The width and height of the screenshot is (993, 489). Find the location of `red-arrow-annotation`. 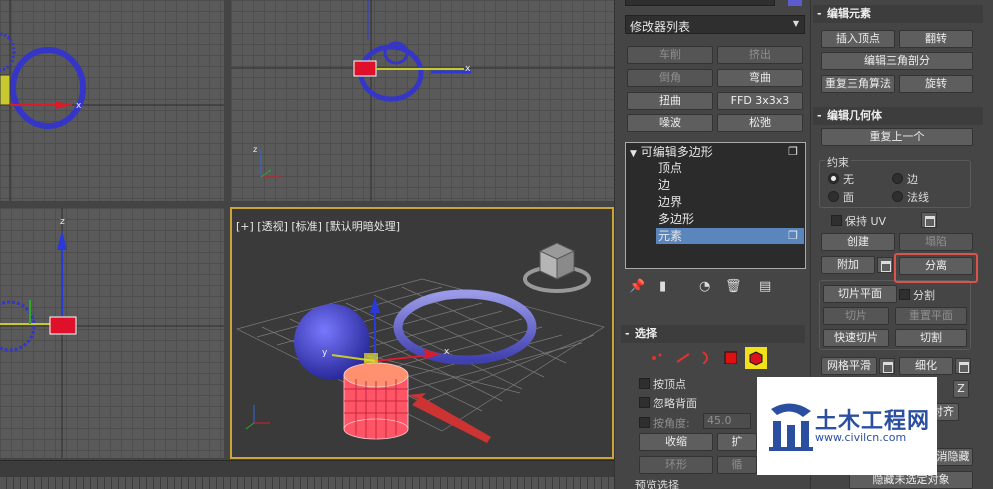

red-arrow-annotation is located at coordinates (449, 418).